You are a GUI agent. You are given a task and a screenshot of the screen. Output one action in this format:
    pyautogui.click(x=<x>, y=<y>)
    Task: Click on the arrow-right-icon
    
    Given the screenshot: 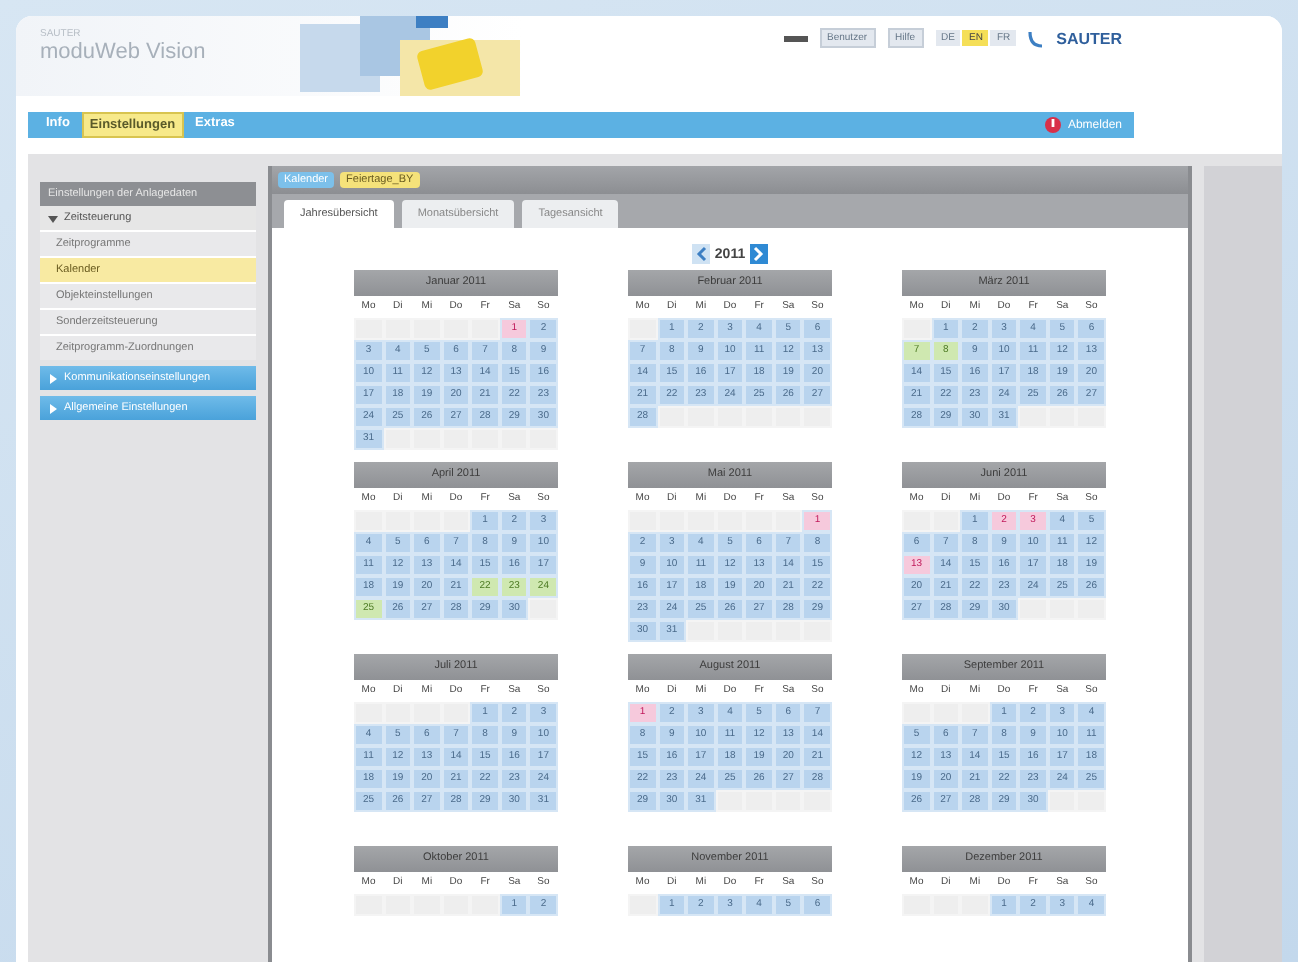 What is the action you would take?
    pyautogui.click(x=758, y=254)
    